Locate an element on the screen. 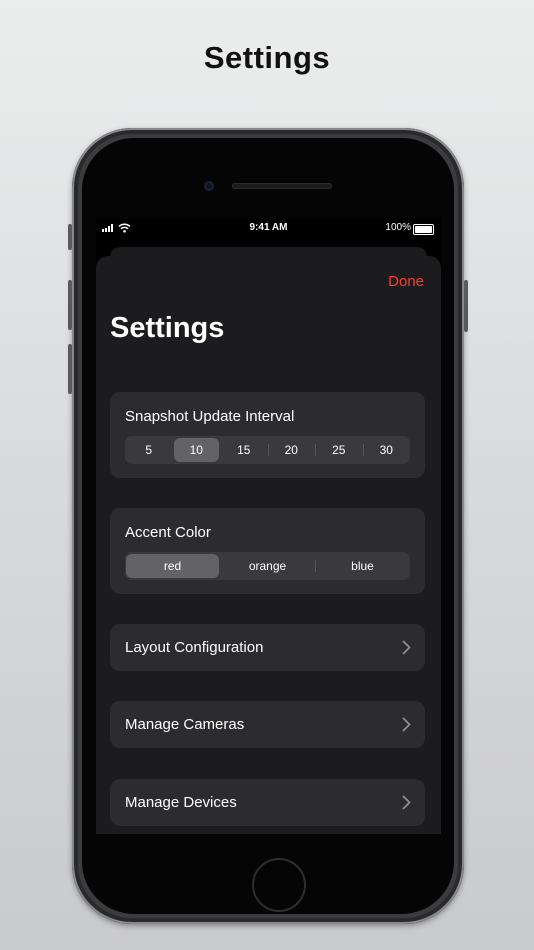 The height and width of the screenshot is (950, 534). home-button is located at coordinates (279, 885).